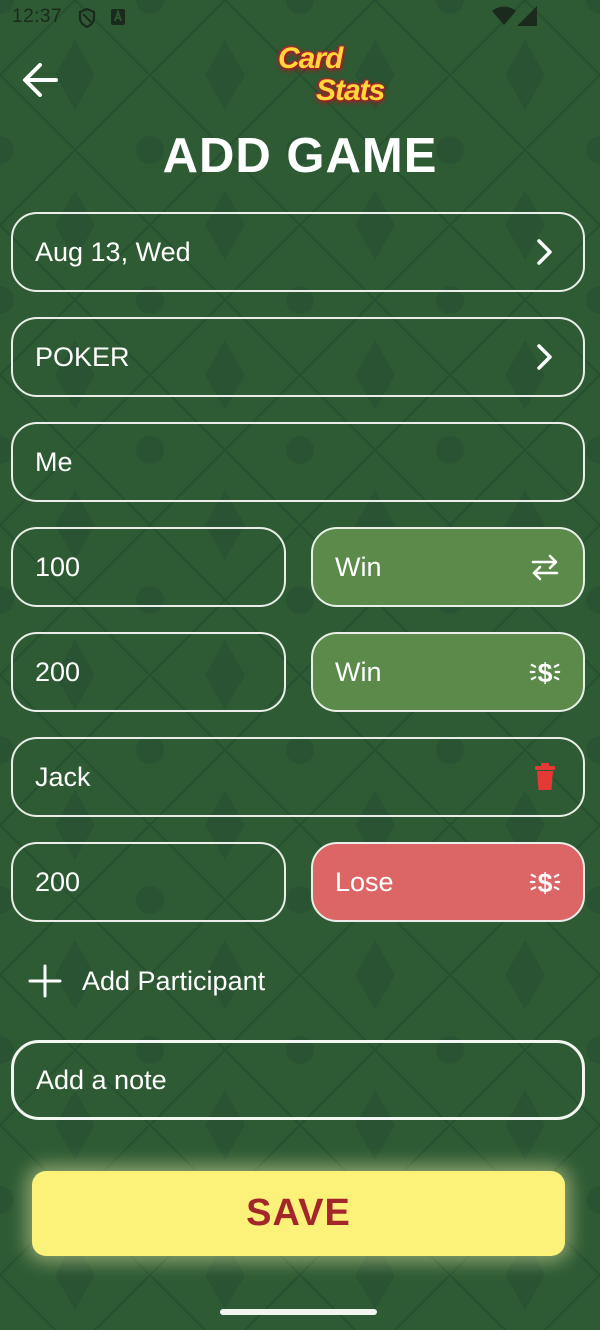  I want to click on note-input: Add a note, so click(298, 1080).